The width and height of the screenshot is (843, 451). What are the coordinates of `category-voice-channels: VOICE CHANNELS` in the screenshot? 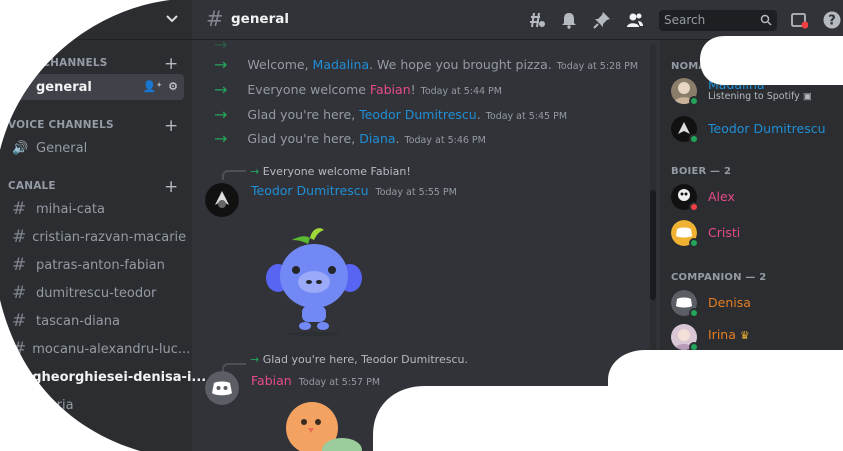 It's located at (61, 125).